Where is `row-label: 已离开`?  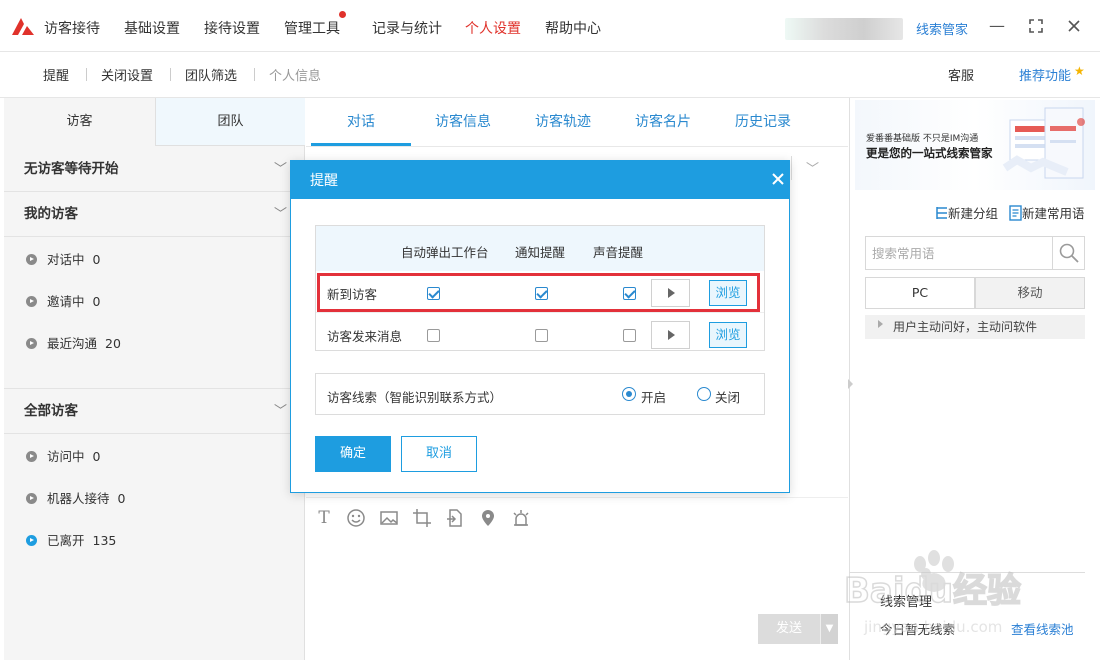 row-label: 已离开 is located at coordinates (66, 540).